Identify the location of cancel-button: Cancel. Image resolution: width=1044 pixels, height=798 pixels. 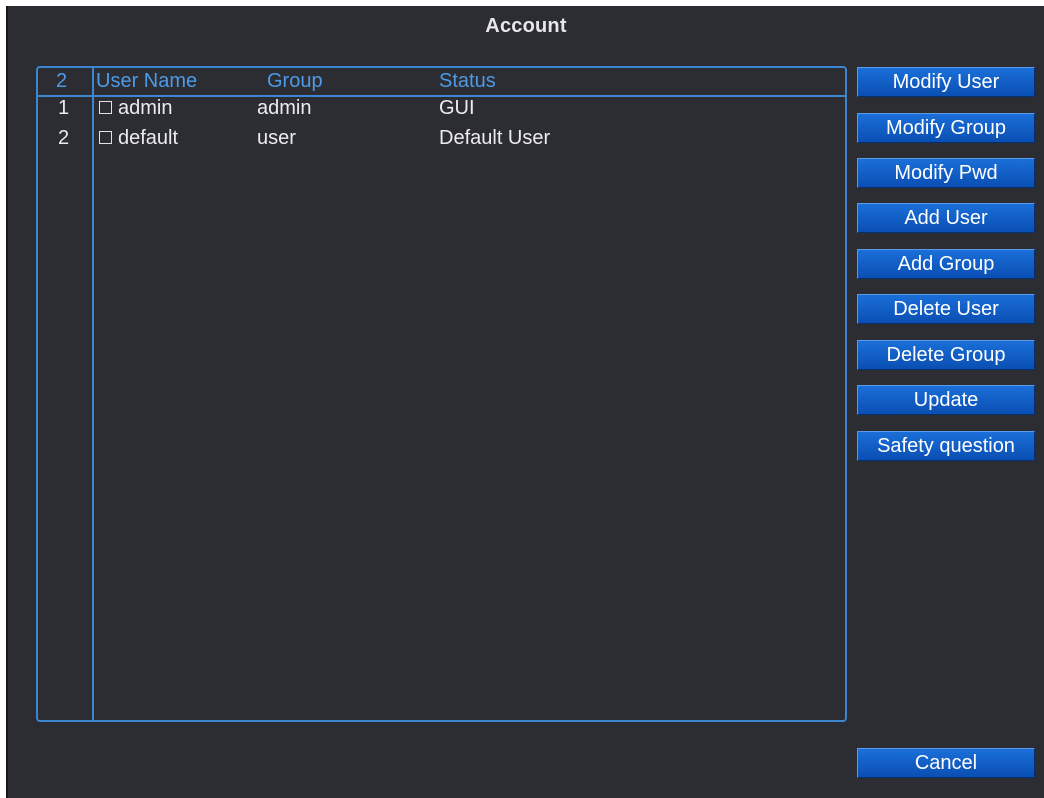
(946, 763).